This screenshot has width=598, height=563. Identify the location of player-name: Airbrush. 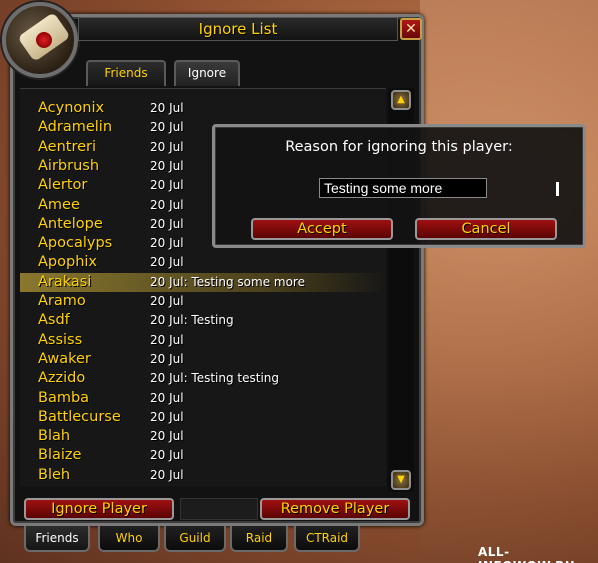
(69, 165).